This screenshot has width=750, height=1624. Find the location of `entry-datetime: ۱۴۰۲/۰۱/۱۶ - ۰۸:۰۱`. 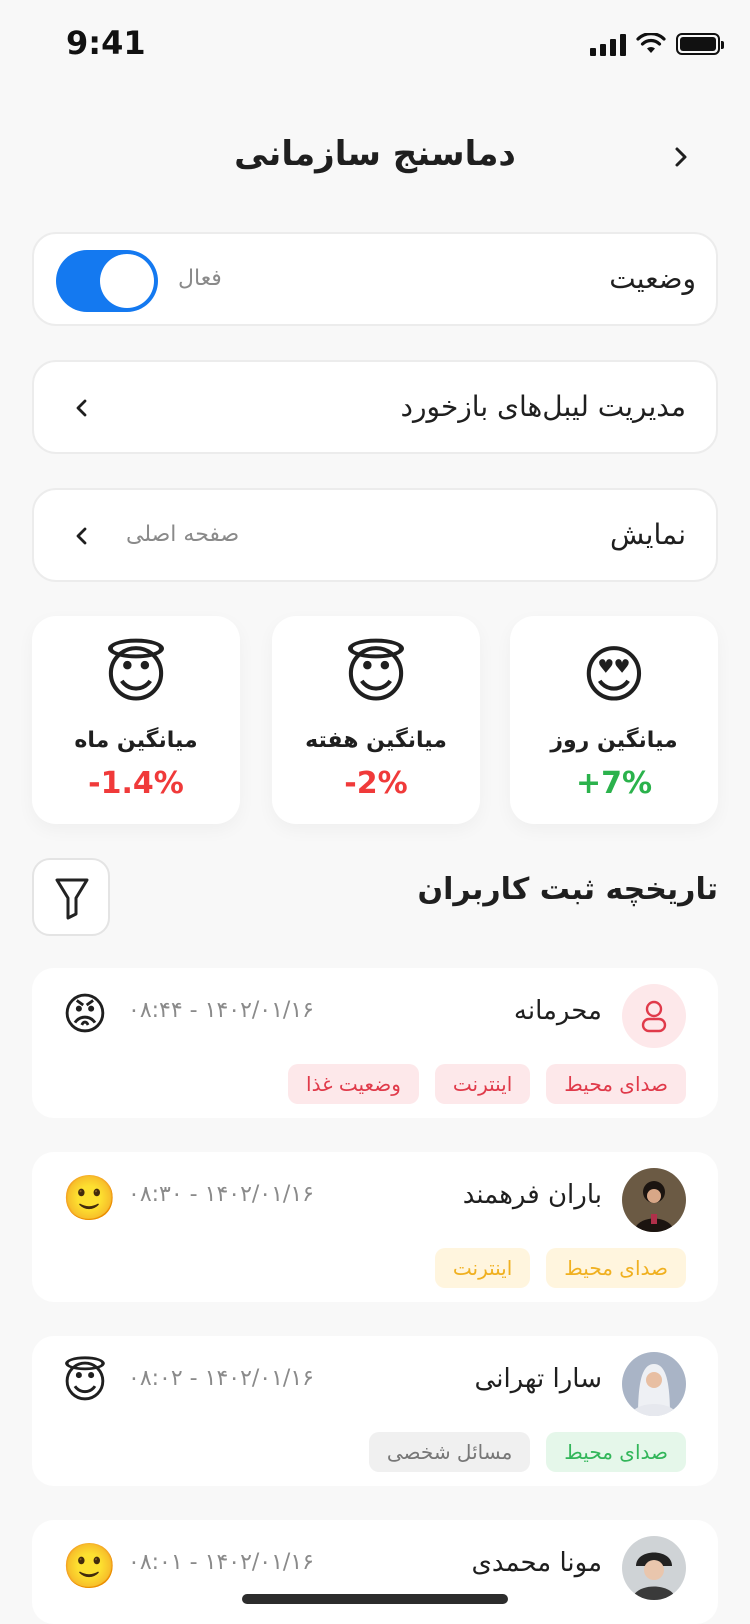

entry-datetime: ۱۴۰۲/۰۱/۱۶ - ۰۸:۰۱ is located at coordinates (221, 1562).